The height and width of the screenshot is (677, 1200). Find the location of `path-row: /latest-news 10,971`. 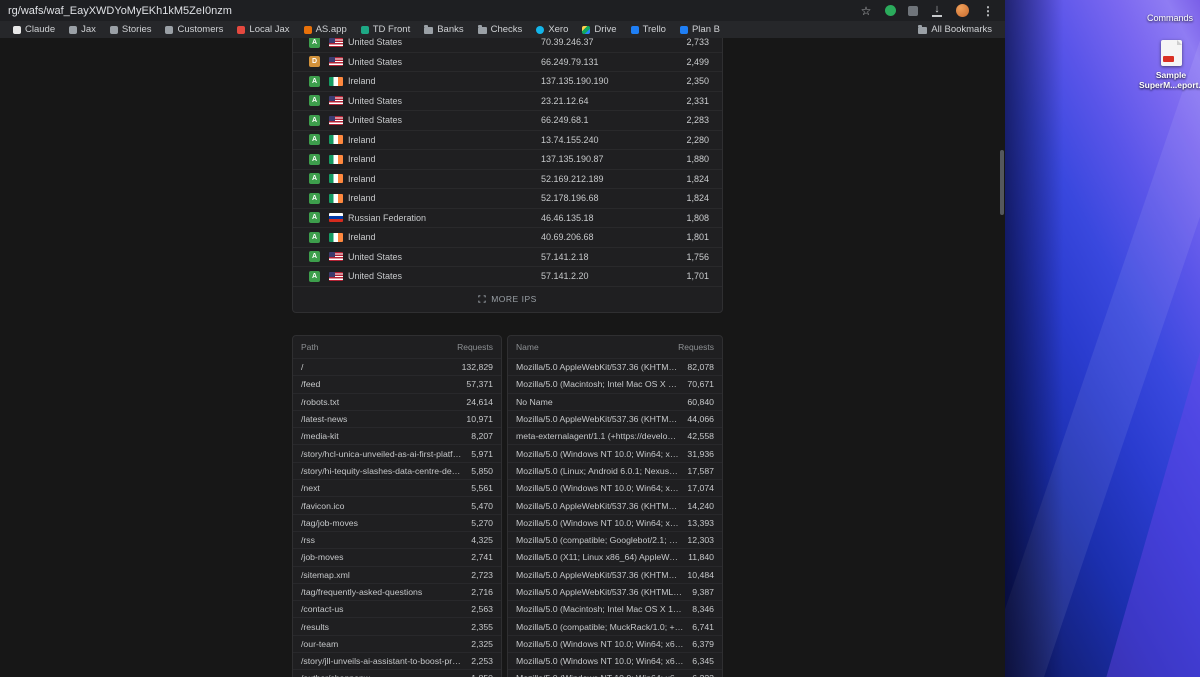

path-row: /latest-news 10,971 is located at coordinates (397, 418).